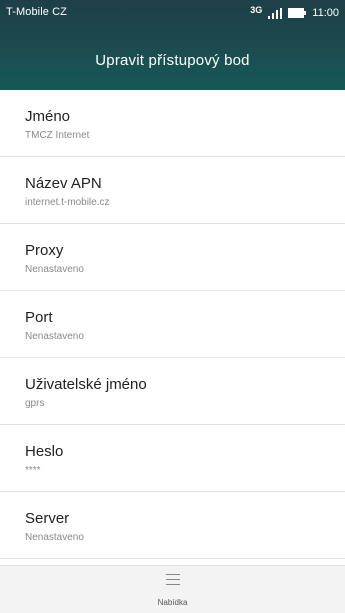  Describe the element at coordinates (172, 391) in the screenshot. I see `setting-username: Uživatelské jméno gprs` at that location.